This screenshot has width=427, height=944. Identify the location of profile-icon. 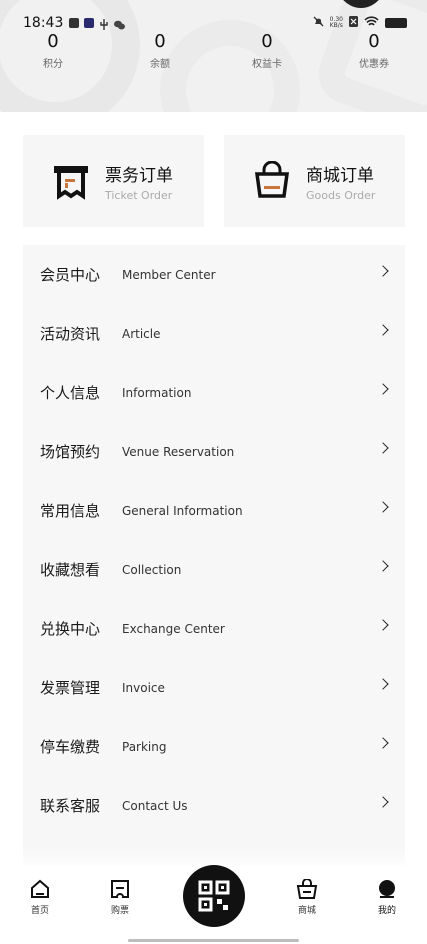
(387, 889).